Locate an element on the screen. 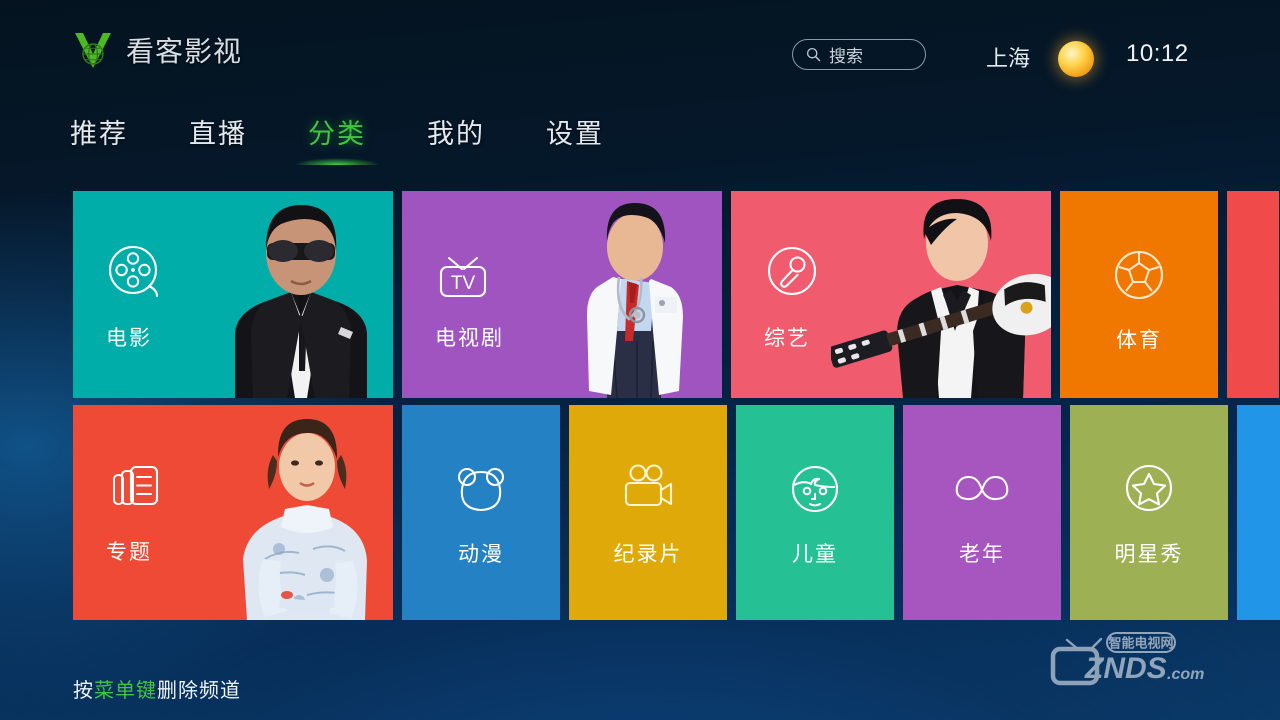 This screenshot has width=1280, height=720. top-header: 看客影视 搜索 上海 10:12 is located at coordinates (640, 50).